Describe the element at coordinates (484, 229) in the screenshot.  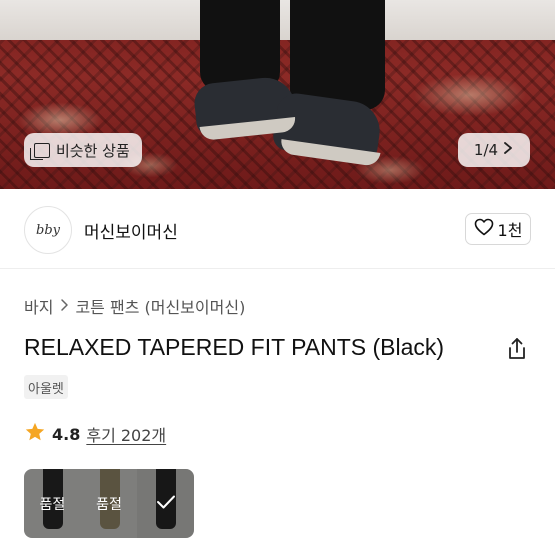
I see `heart-icon` at that location.